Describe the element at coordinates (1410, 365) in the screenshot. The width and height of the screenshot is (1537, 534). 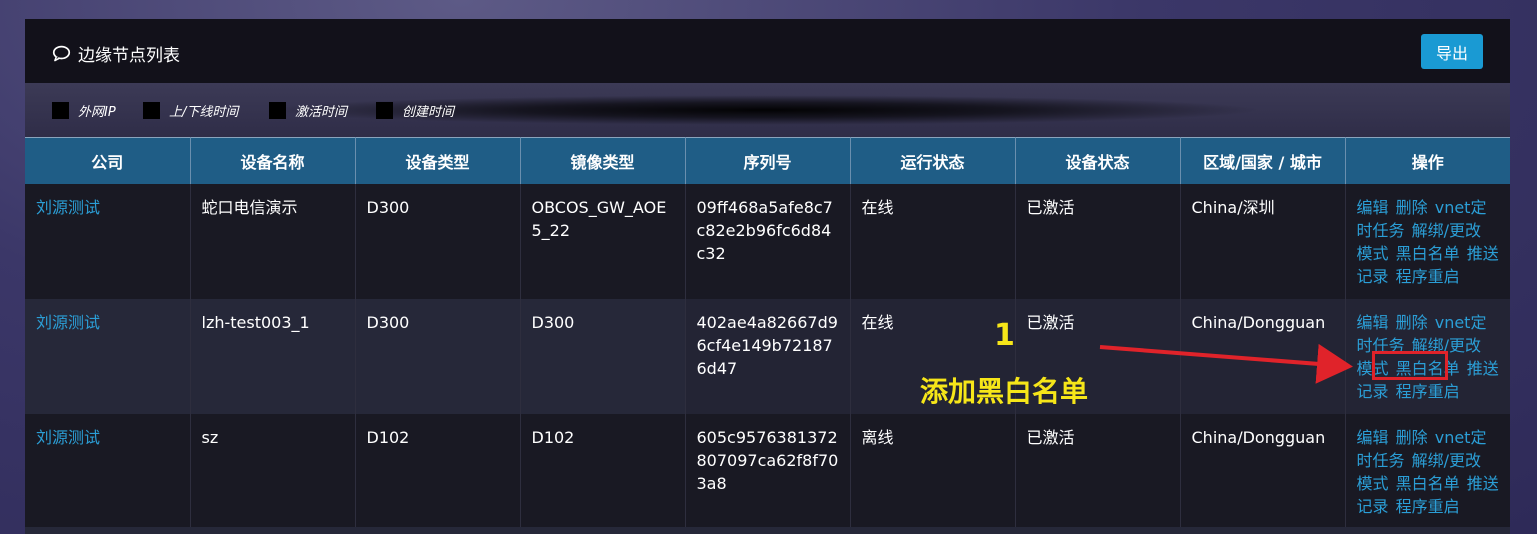
I see `annotation-highlight-box` at that location.